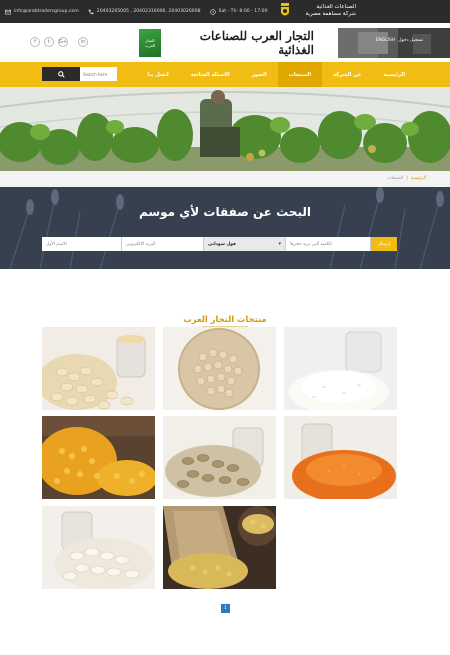  What do you see at coordinates (148, 11) in the screenshot?
I see `phone-text: 20403265005 , 20402316006, 20403026008` at bounding box center [148, 11].